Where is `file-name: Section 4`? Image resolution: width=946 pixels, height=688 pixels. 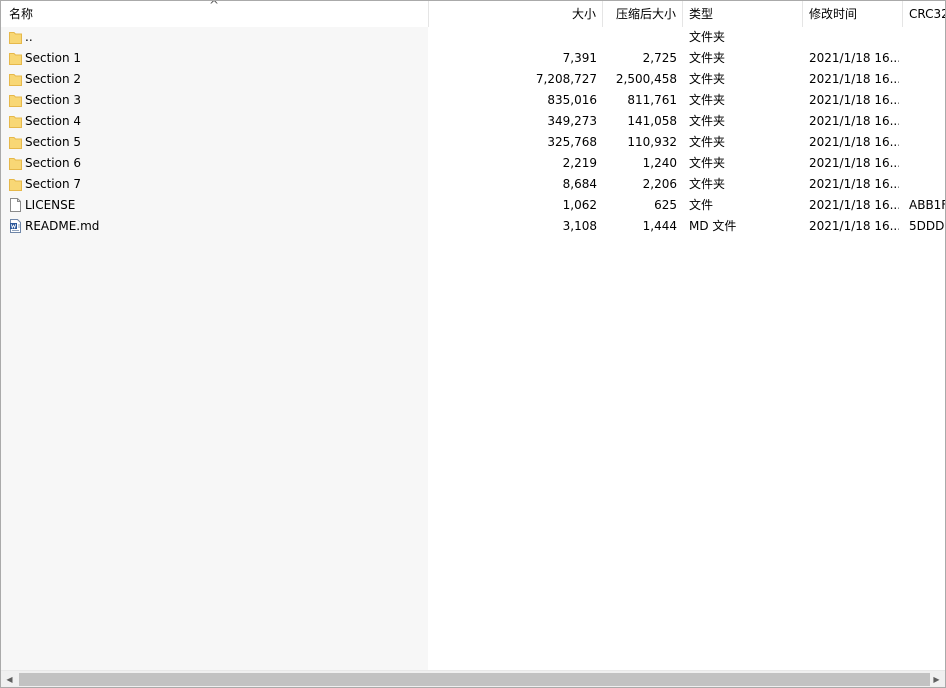
file-name: Section 4 is located at coordinates (53, 121).